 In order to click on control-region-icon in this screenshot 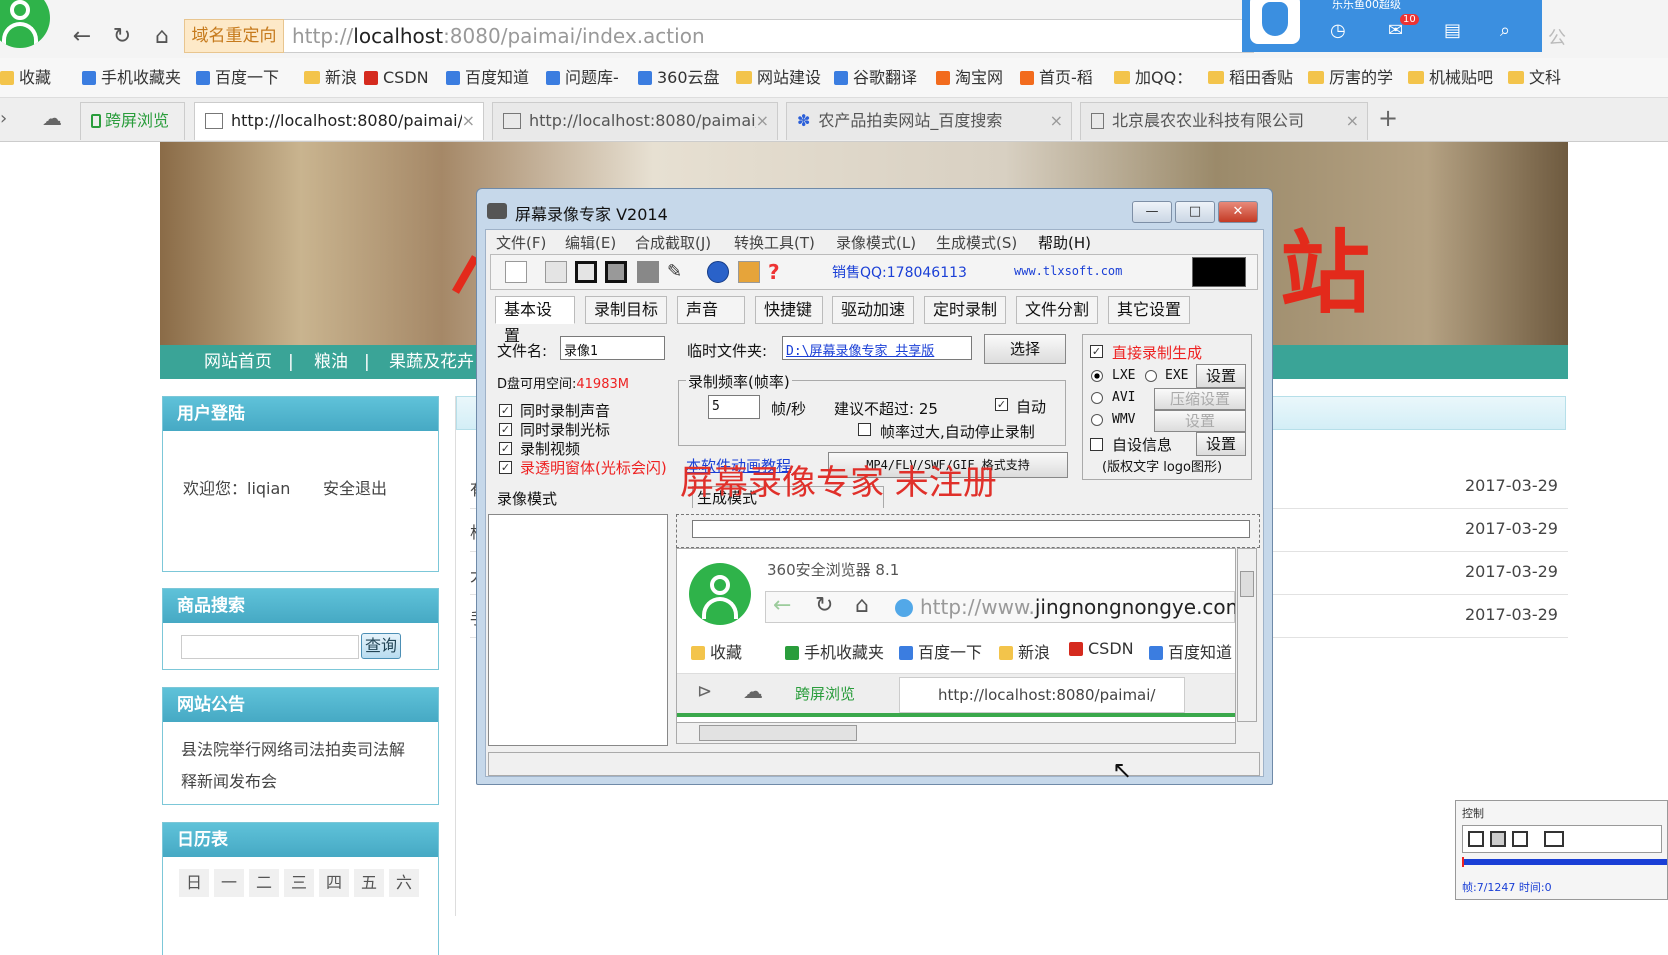, I will do `click(1476, 839)`.